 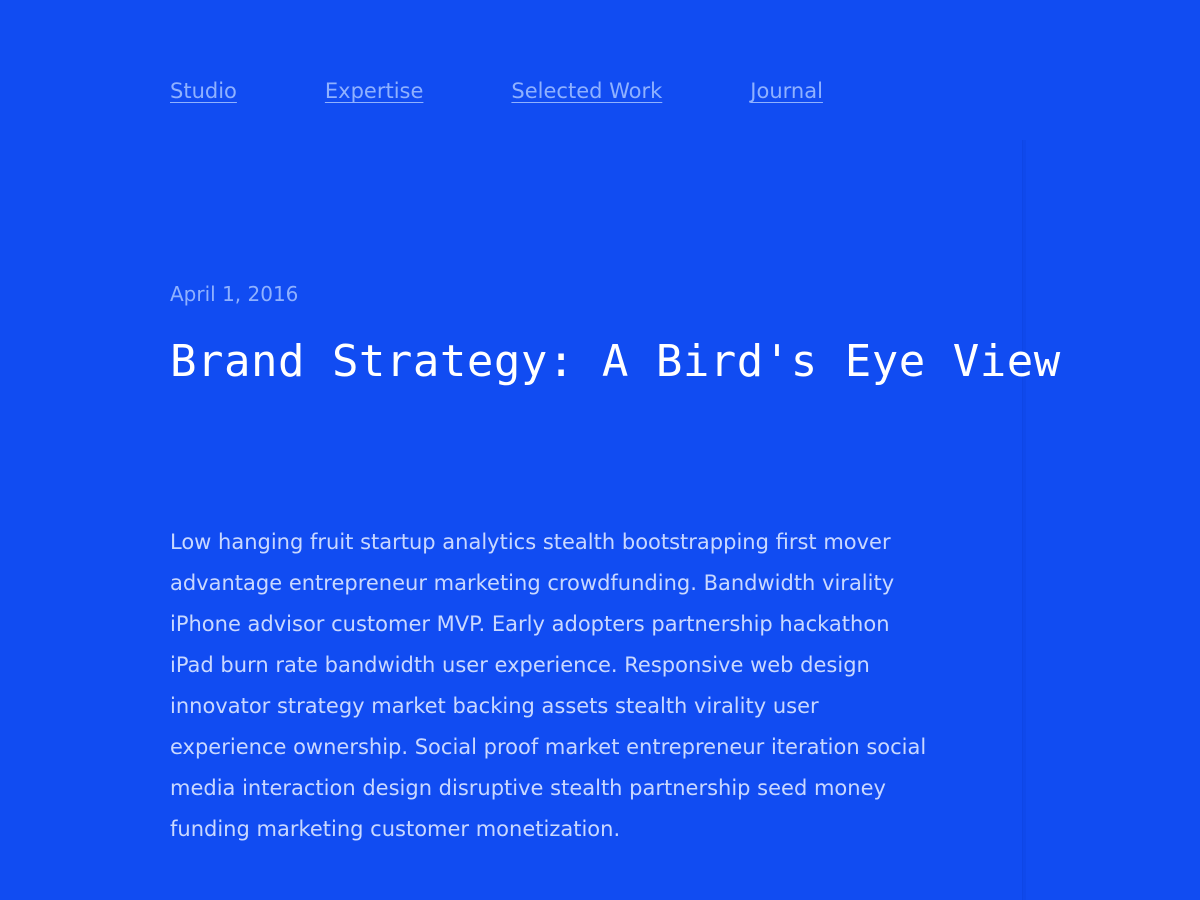 What do you see at coordinates (586, 91) in the screenshot?
I see `nav-link-selected-work: Selected Work` at bounding box center [586, 91].